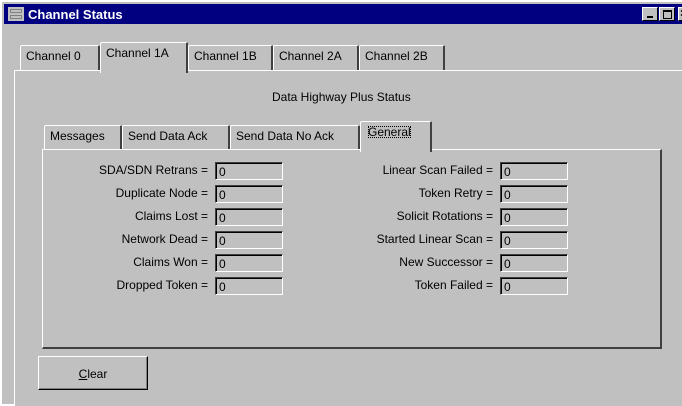 The height and width of the screenshot is (406, 682). Describe the element at coordinates (437, 170) in the screenshot. I see `stat-label: Linear Scan Failed =` at that location.